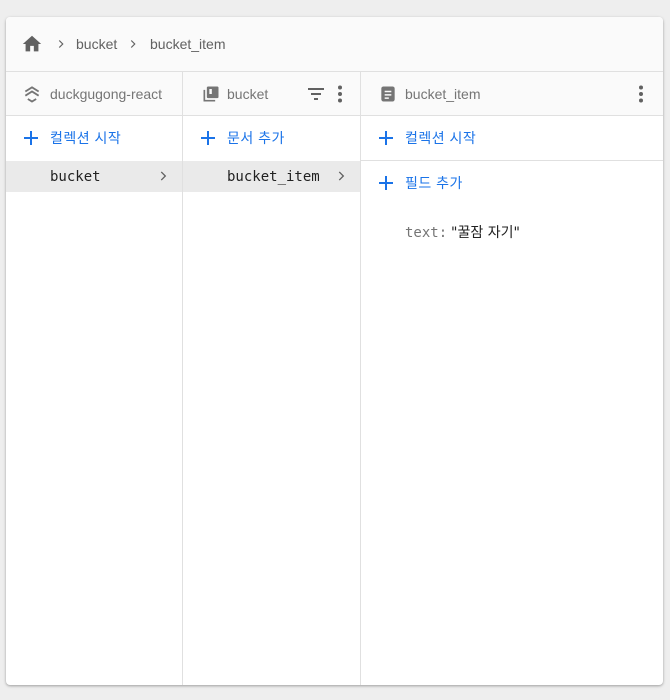 The width and height of the screenshot is (670, 700). I want to click on project-title: duckgugong-react, so click(106, 94).